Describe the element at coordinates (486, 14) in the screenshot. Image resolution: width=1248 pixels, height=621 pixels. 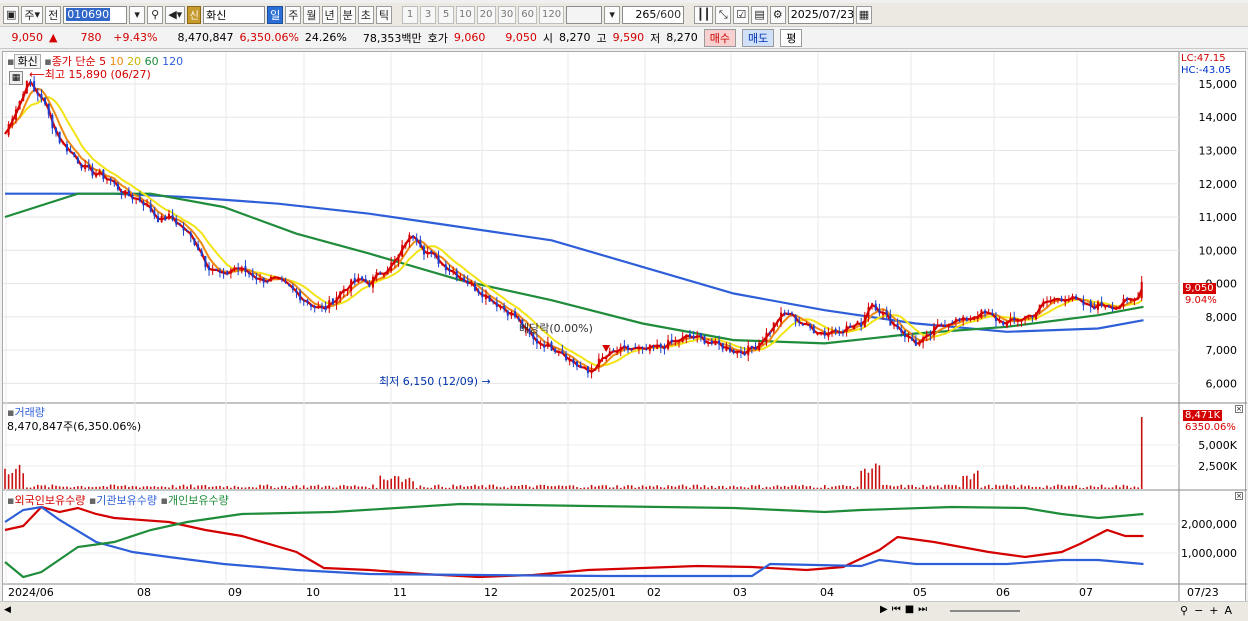
I see `interval-20: 20` at that location.